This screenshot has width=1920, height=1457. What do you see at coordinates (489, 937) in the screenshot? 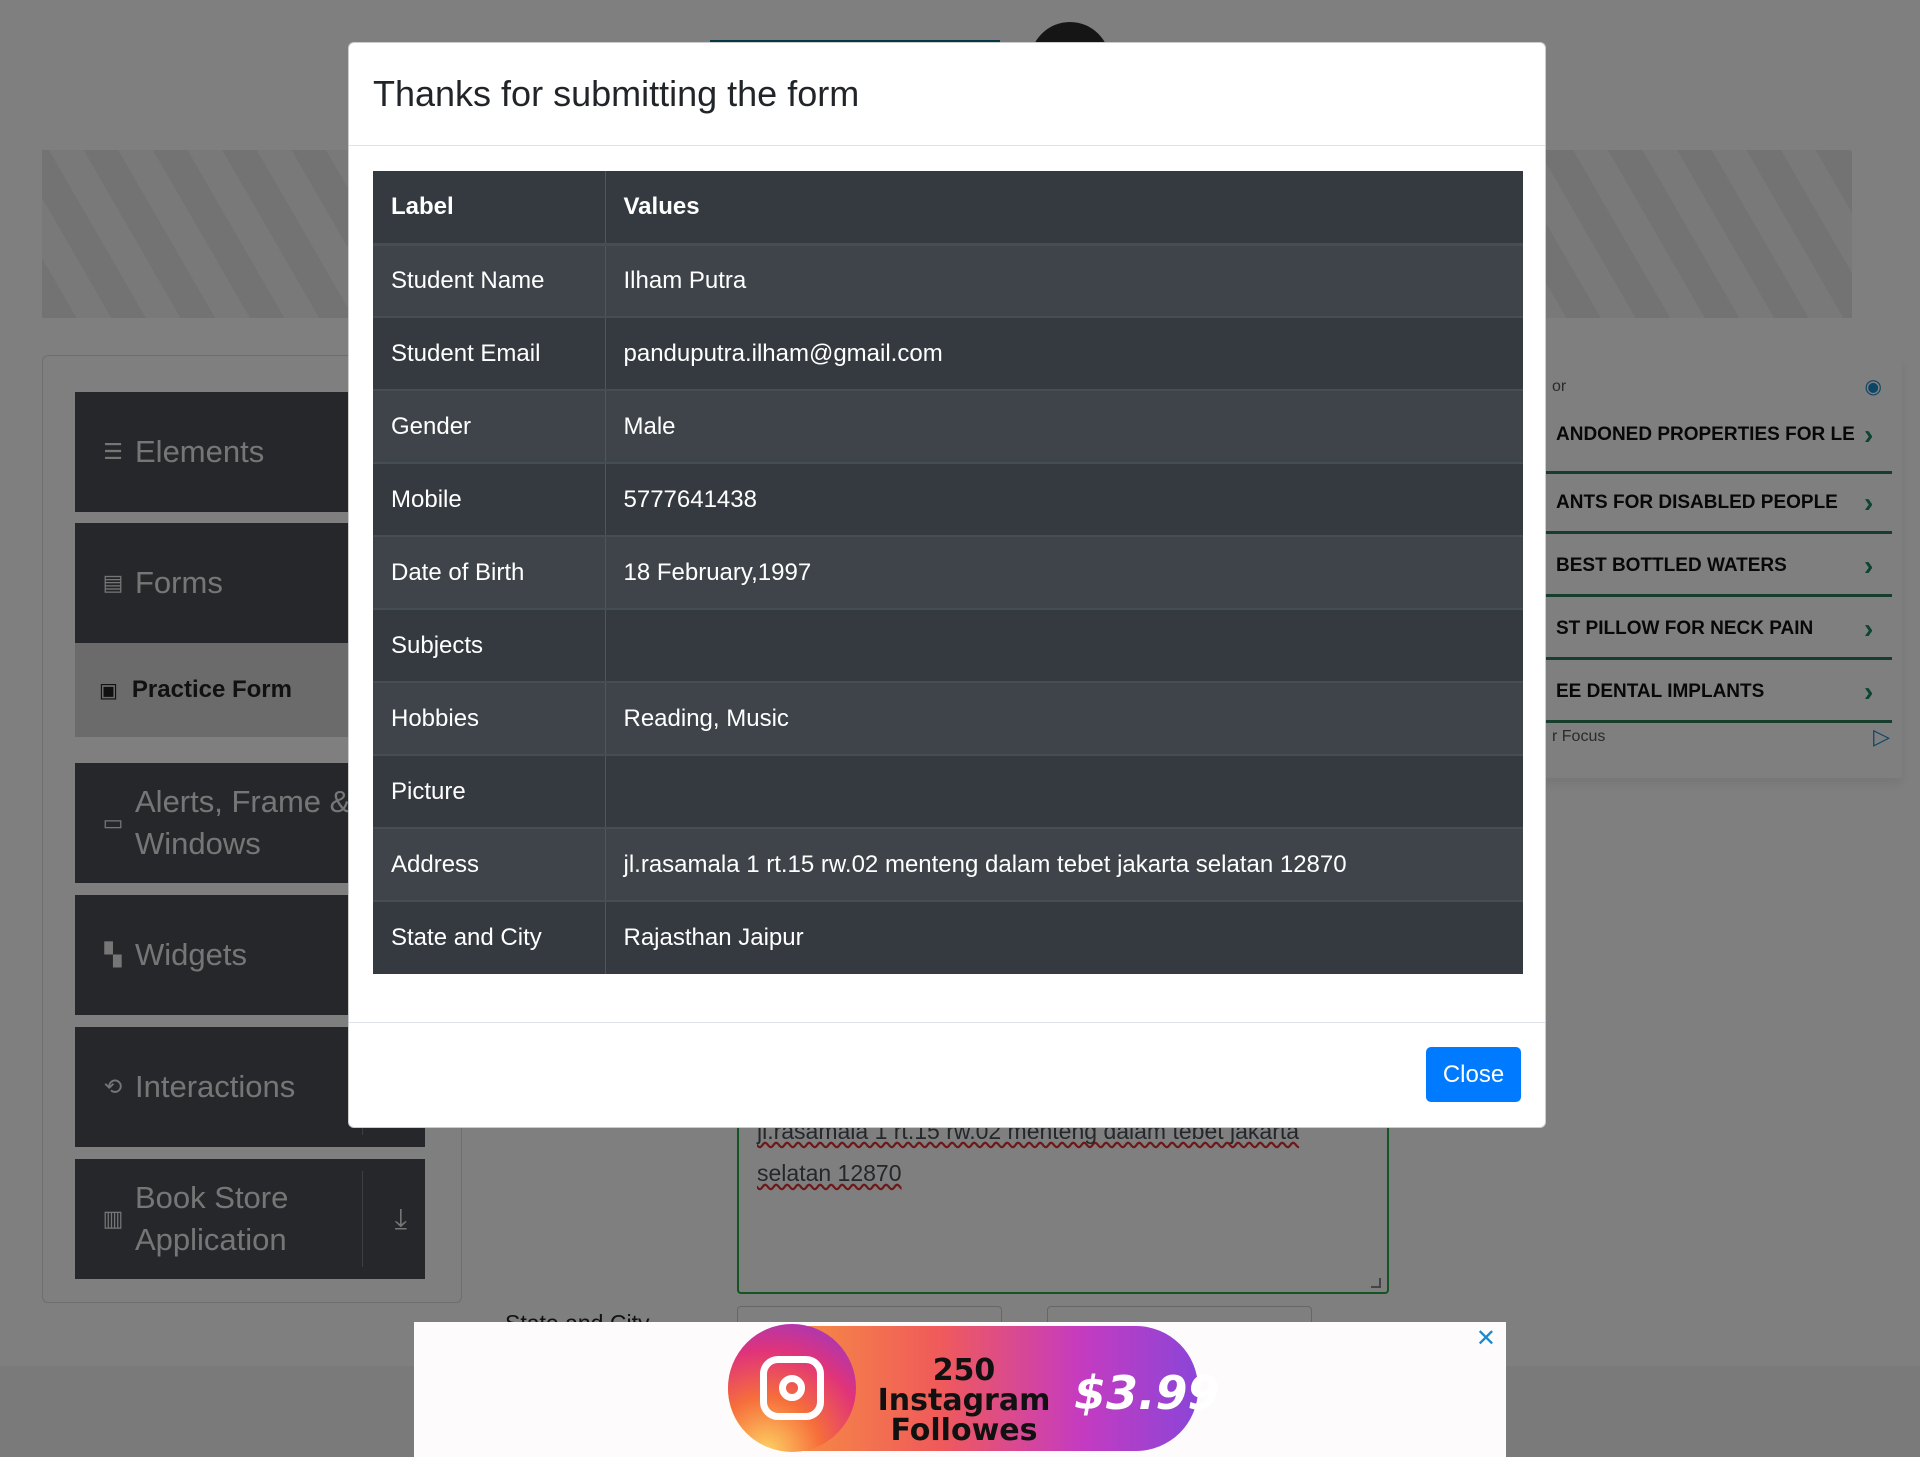
I see `row-label: State and City` at bounding box center [489, 937].